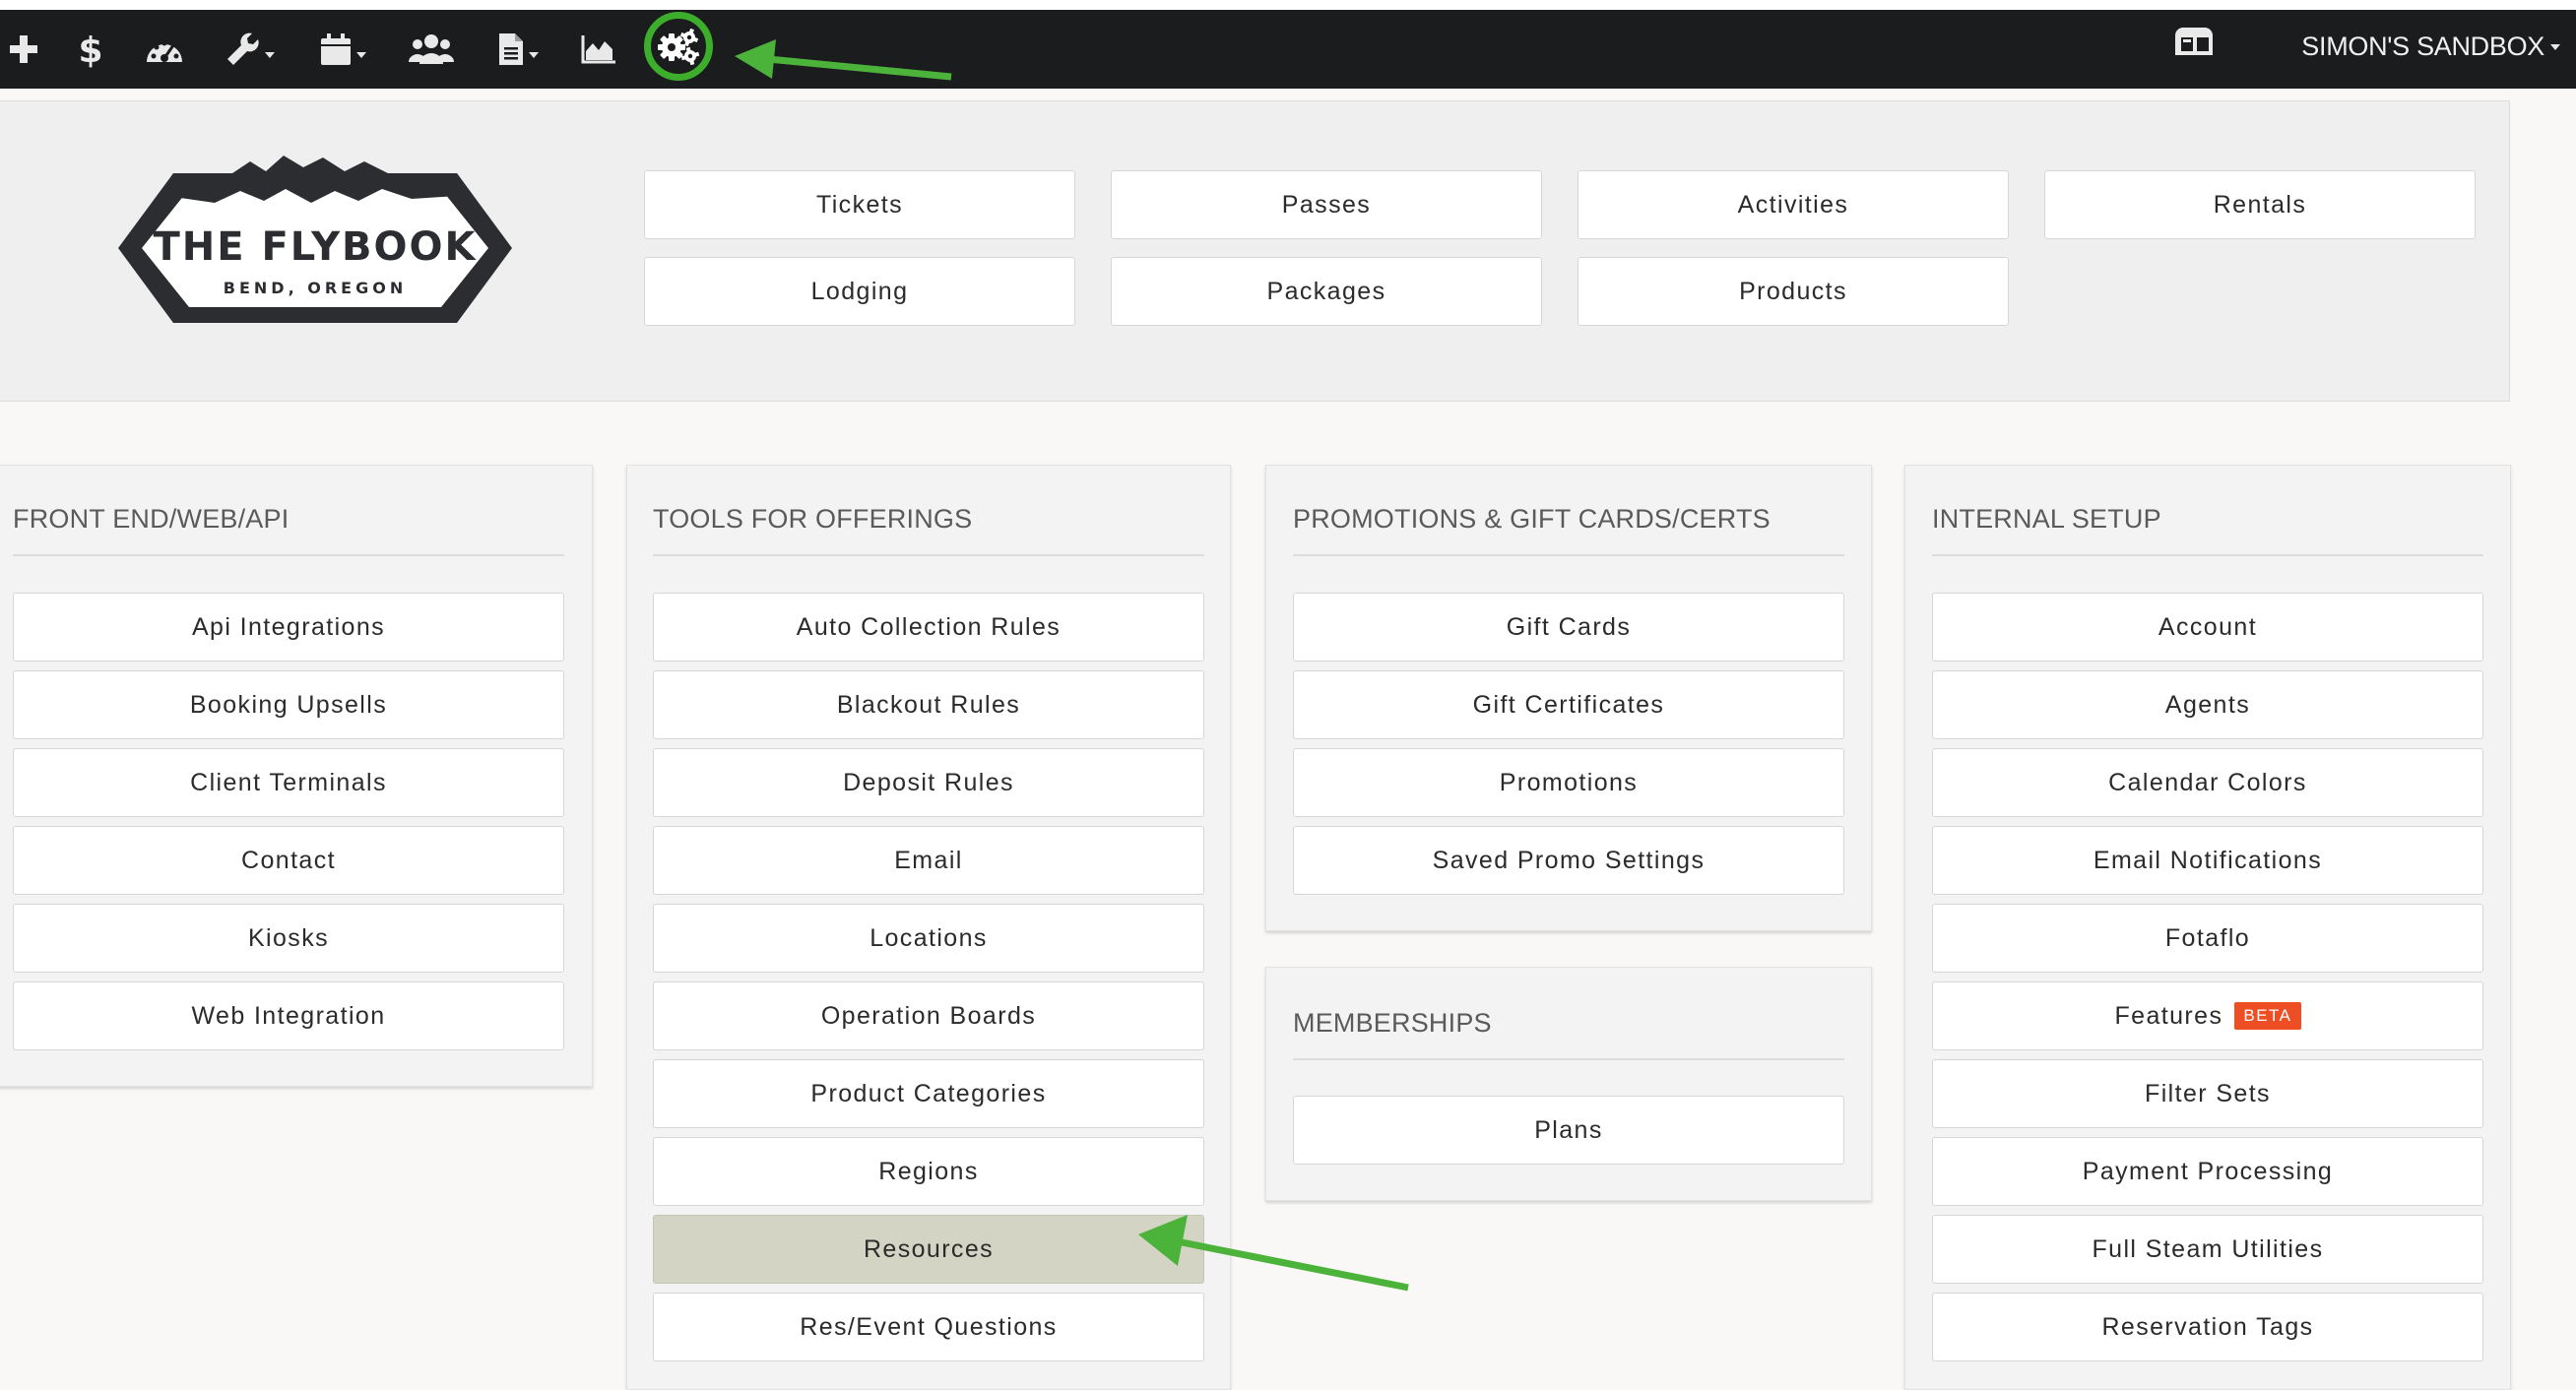 The width and height of the screenshot is (2576, 1390). I want to click on res-event-questions-button: Res/Event Questions, so click(928, 1327).